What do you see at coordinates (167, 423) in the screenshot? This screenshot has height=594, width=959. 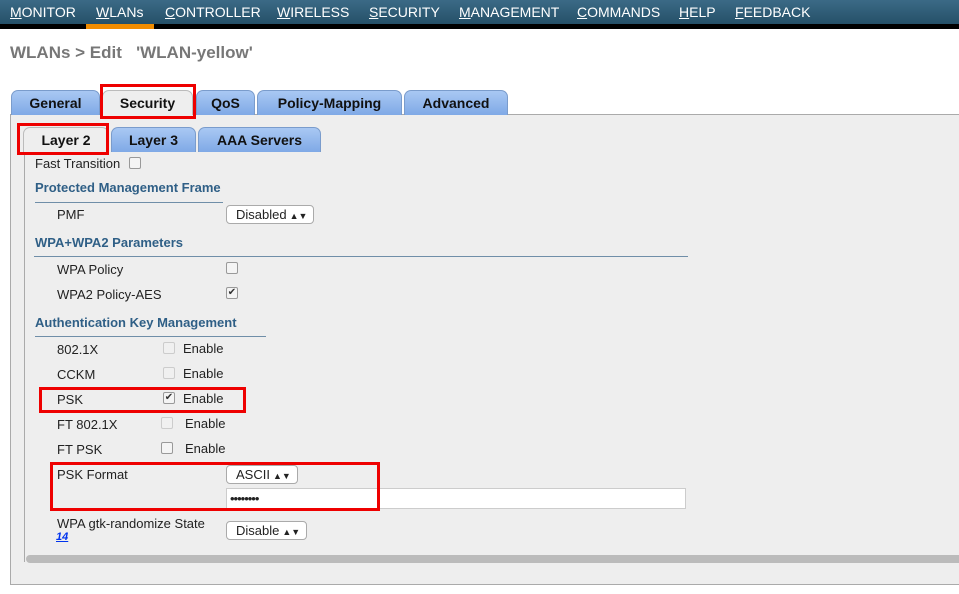 I see `akm-ft-8021x-checkbox` at bounding box center [167, 423].